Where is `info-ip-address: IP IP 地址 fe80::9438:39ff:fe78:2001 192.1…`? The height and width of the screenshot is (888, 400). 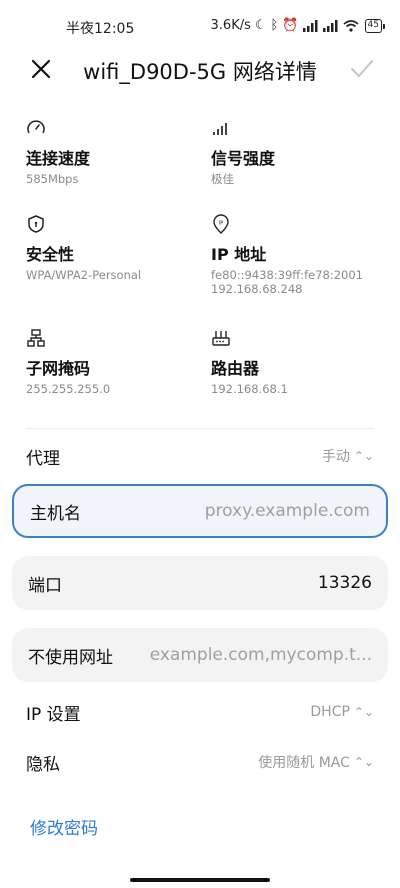 info-ip-address: IP IP 地址 fe80::9438:39ff:fe78:2001 192.1… is located at coordinates (298, 255).